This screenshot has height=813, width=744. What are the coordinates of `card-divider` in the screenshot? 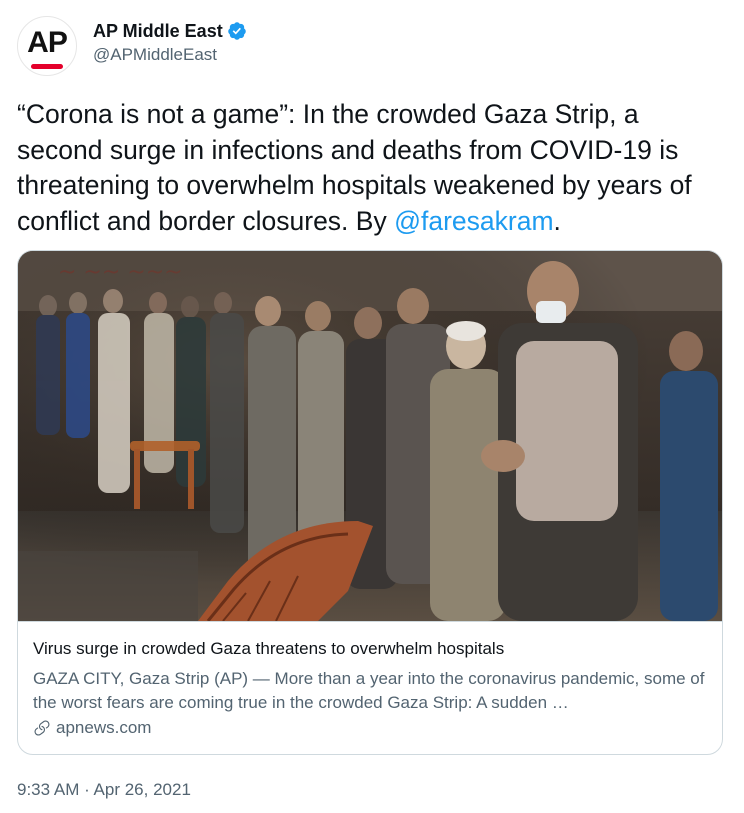 It's located at (370, 621).